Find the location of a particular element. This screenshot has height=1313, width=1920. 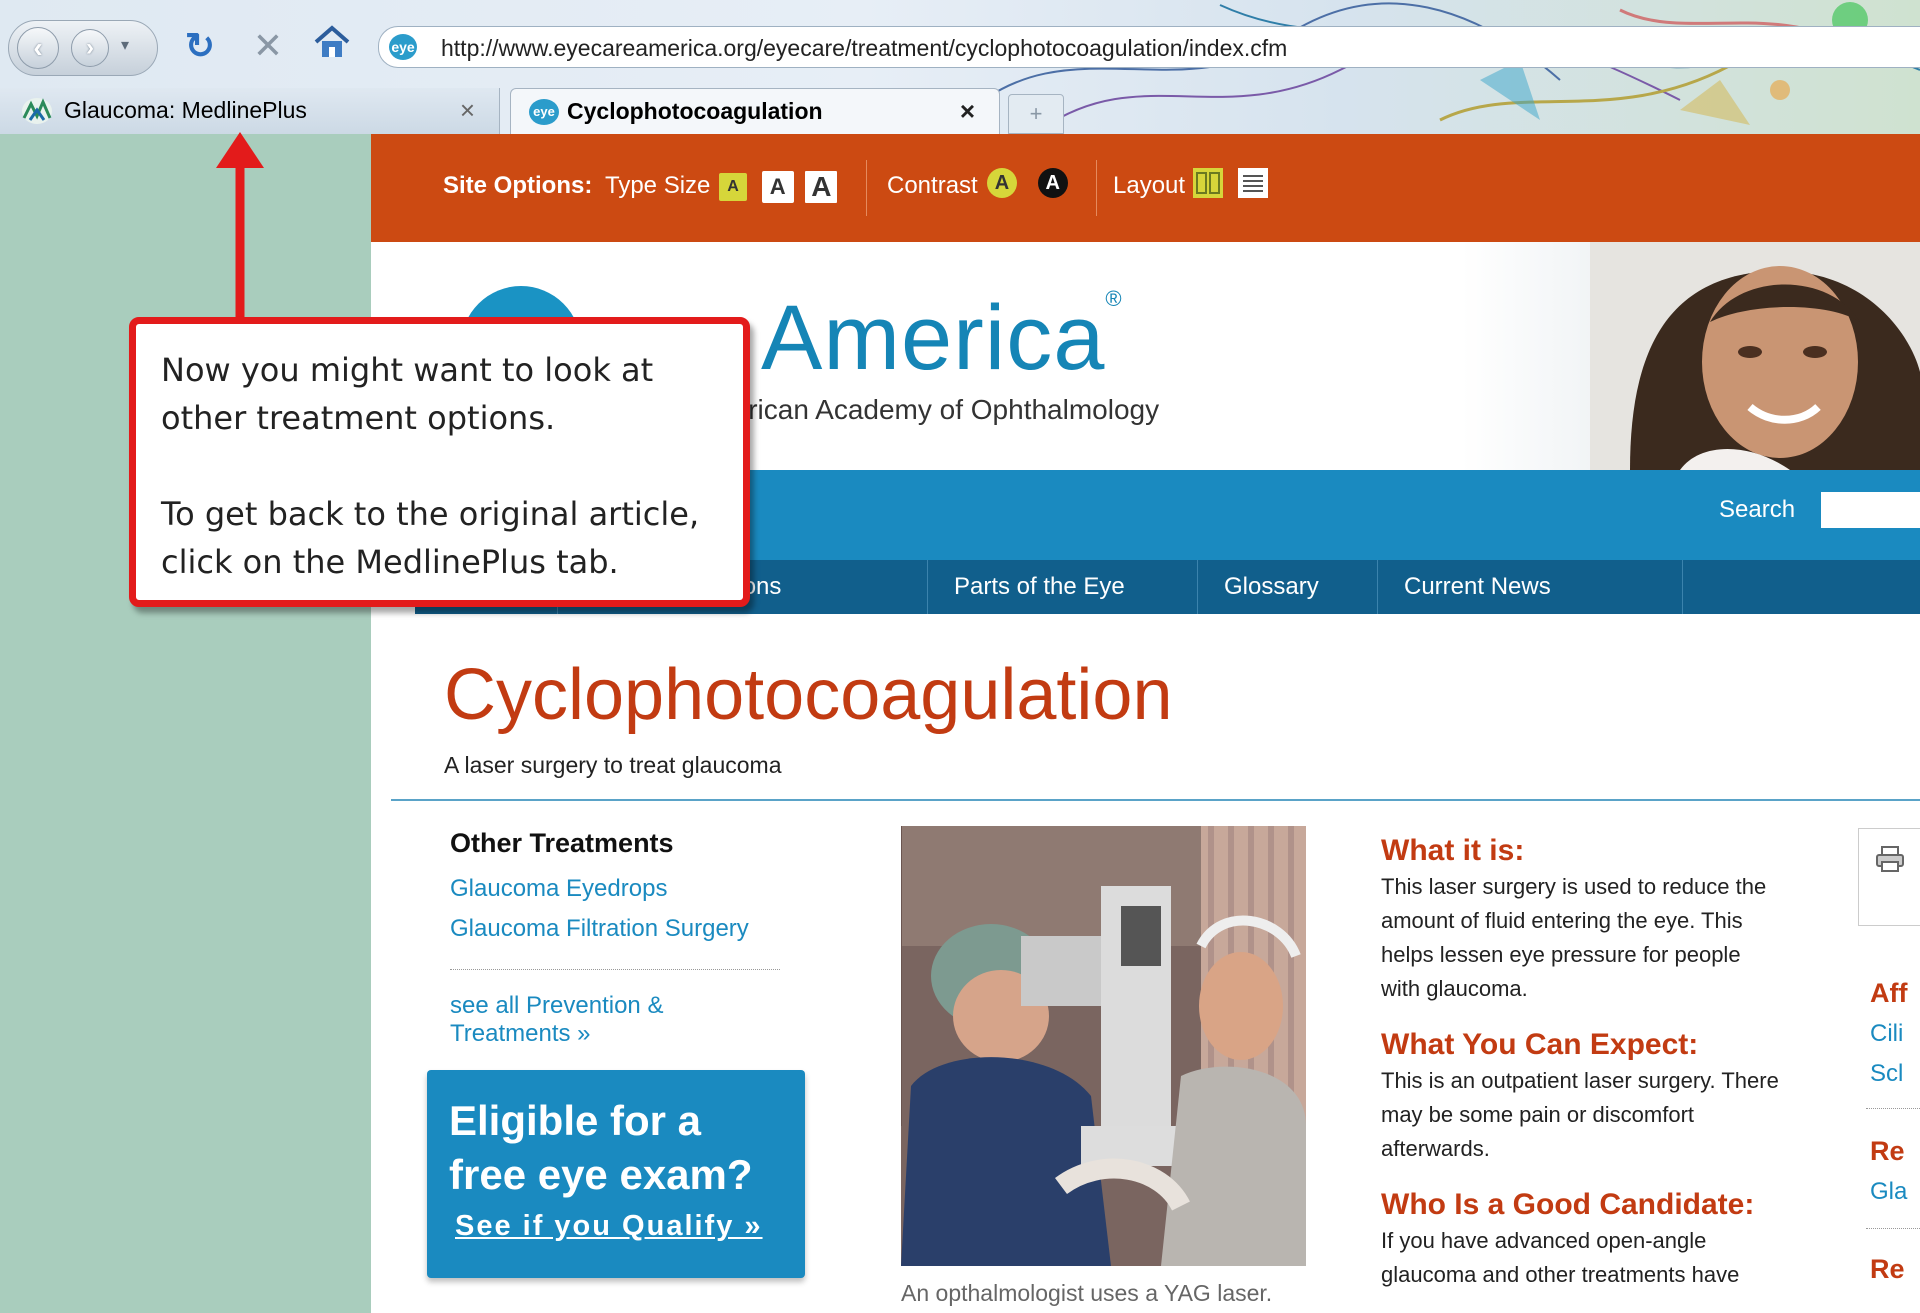

see-all-treatments-link: see all Prevention & Treatments » is located at coordinates (615, 1020).